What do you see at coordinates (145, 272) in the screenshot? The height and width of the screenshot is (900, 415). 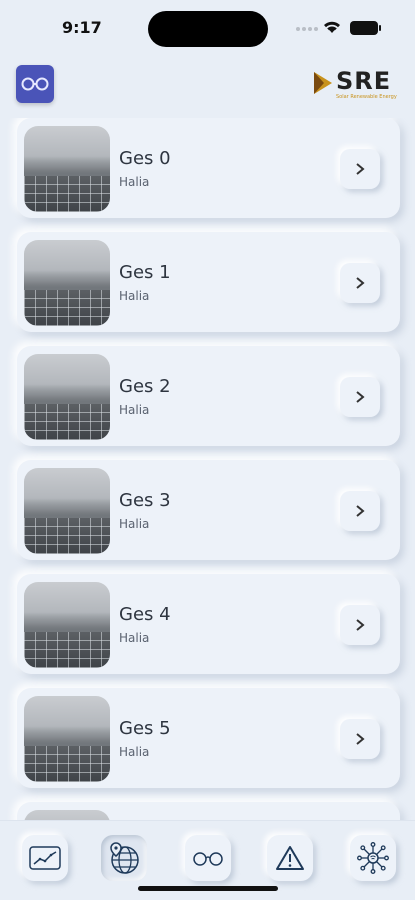 I see `site-title: Ges 1` at bounding box center [145, 272].